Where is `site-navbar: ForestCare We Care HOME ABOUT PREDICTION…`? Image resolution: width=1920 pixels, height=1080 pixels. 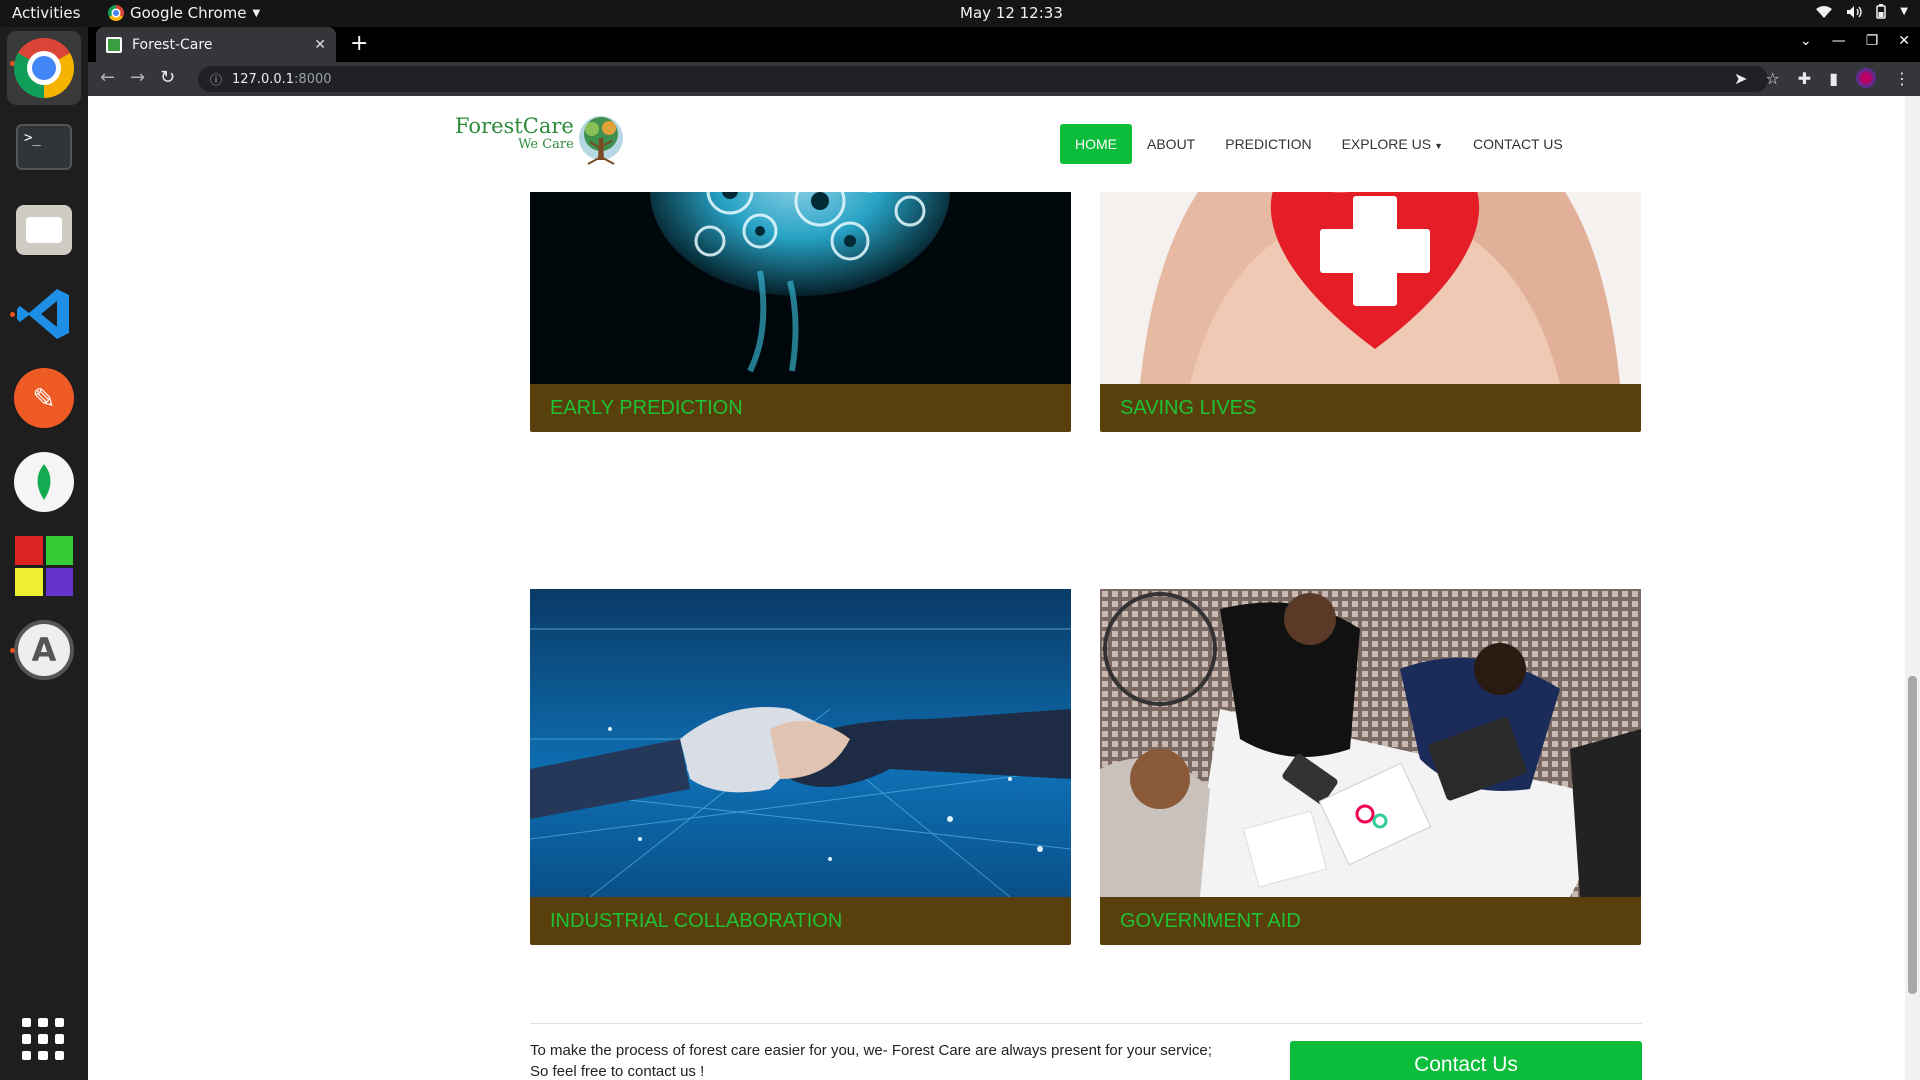
site-navbar: ForestCare We Care HOME ABOUT PREDICTION… is located at coordinates (996, 144).